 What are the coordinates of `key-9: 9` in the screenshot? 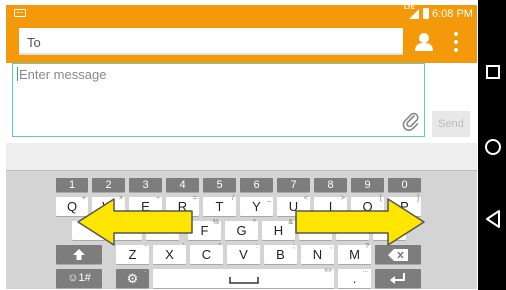 It's located at (367, 185).